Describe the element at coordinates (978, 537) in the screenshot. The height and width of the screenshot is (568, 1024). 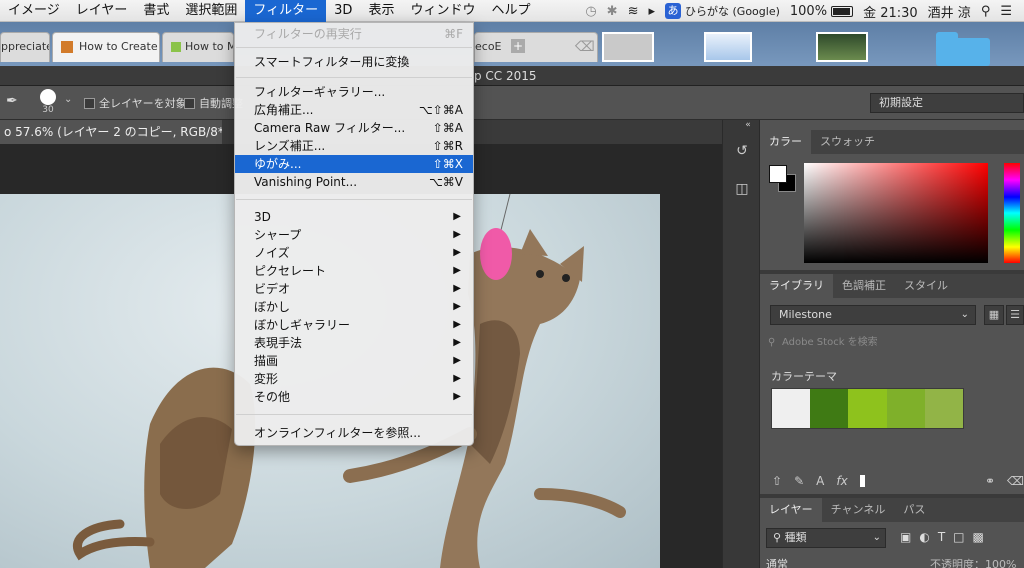
I see `smart-object-filter-icon: ▩` at that location.